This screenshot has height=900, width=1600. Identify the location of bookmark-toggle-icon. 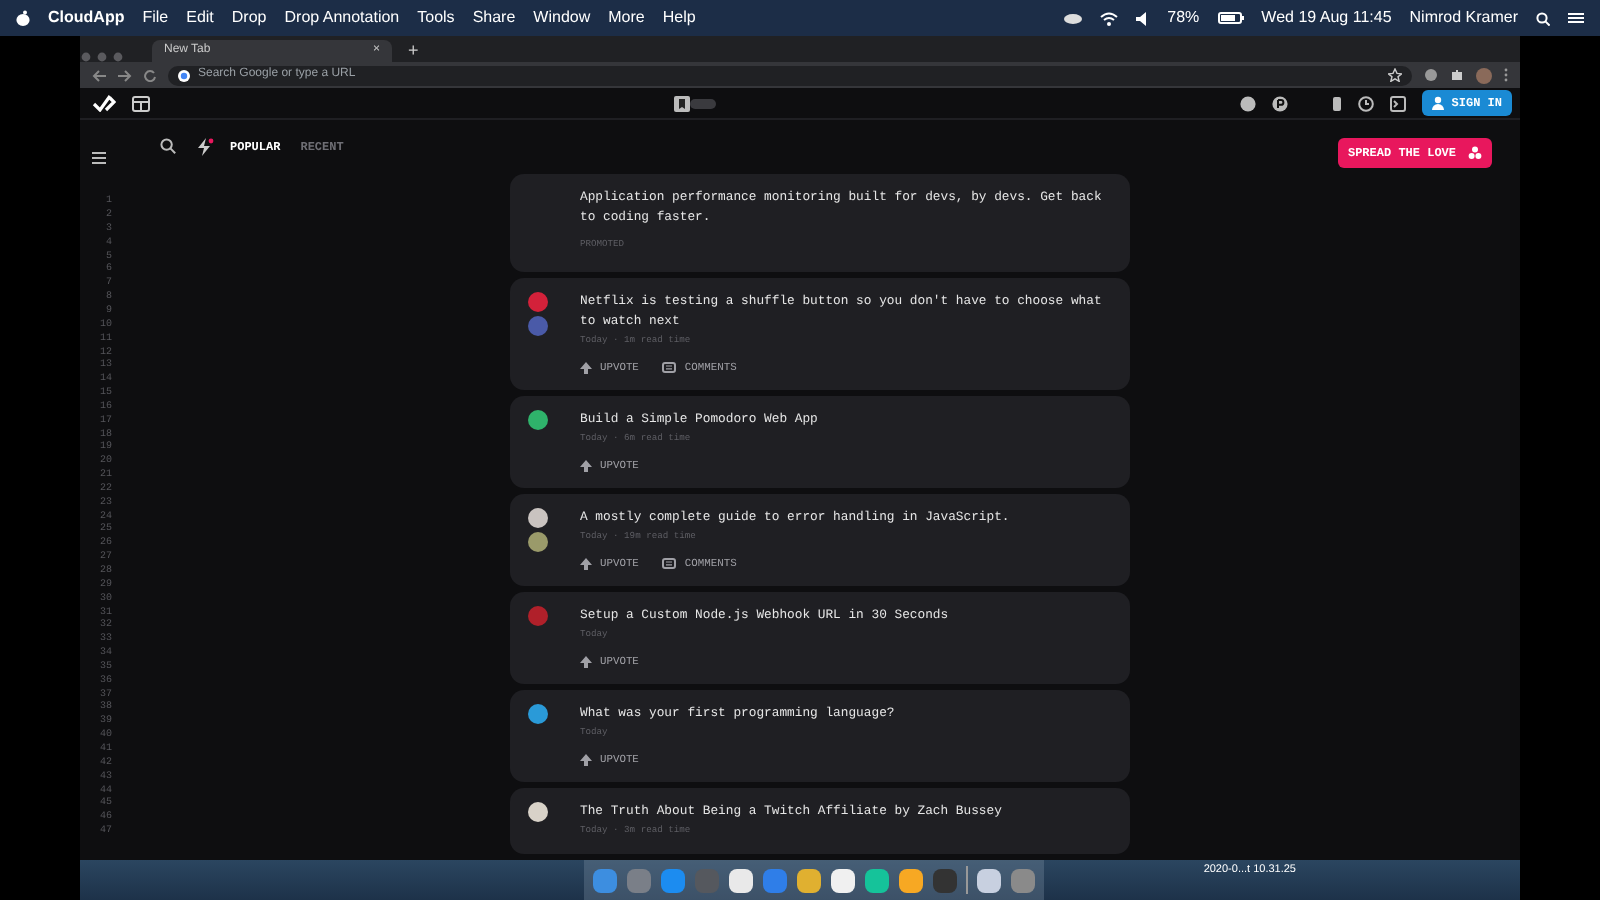
(694, 103).